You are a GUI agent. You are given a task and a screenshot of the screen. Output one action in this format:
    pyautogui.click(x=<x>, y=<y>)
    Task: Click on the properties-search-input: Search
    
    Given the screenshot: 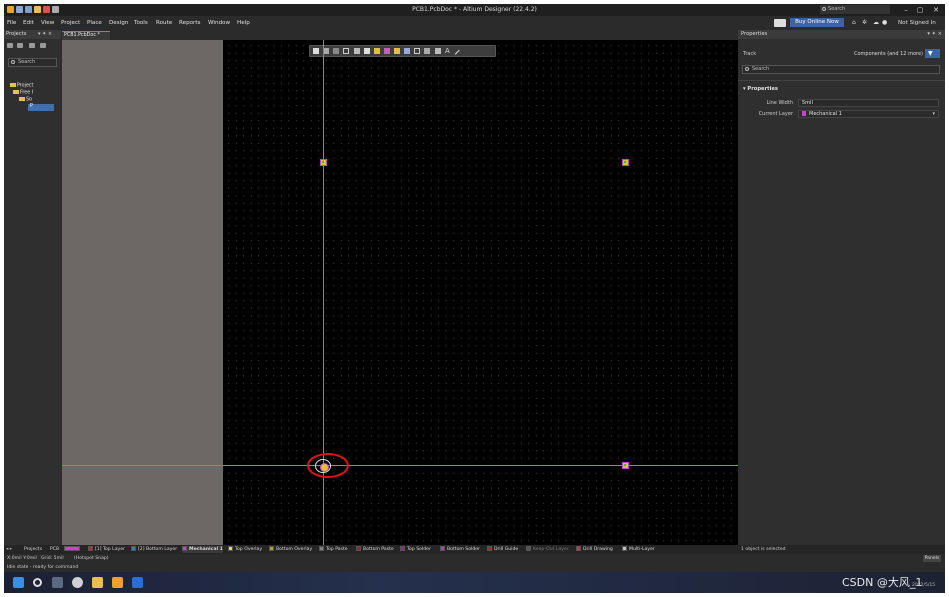 What is the action you would take?
    pyautogui.click(x=841, y=69)
    